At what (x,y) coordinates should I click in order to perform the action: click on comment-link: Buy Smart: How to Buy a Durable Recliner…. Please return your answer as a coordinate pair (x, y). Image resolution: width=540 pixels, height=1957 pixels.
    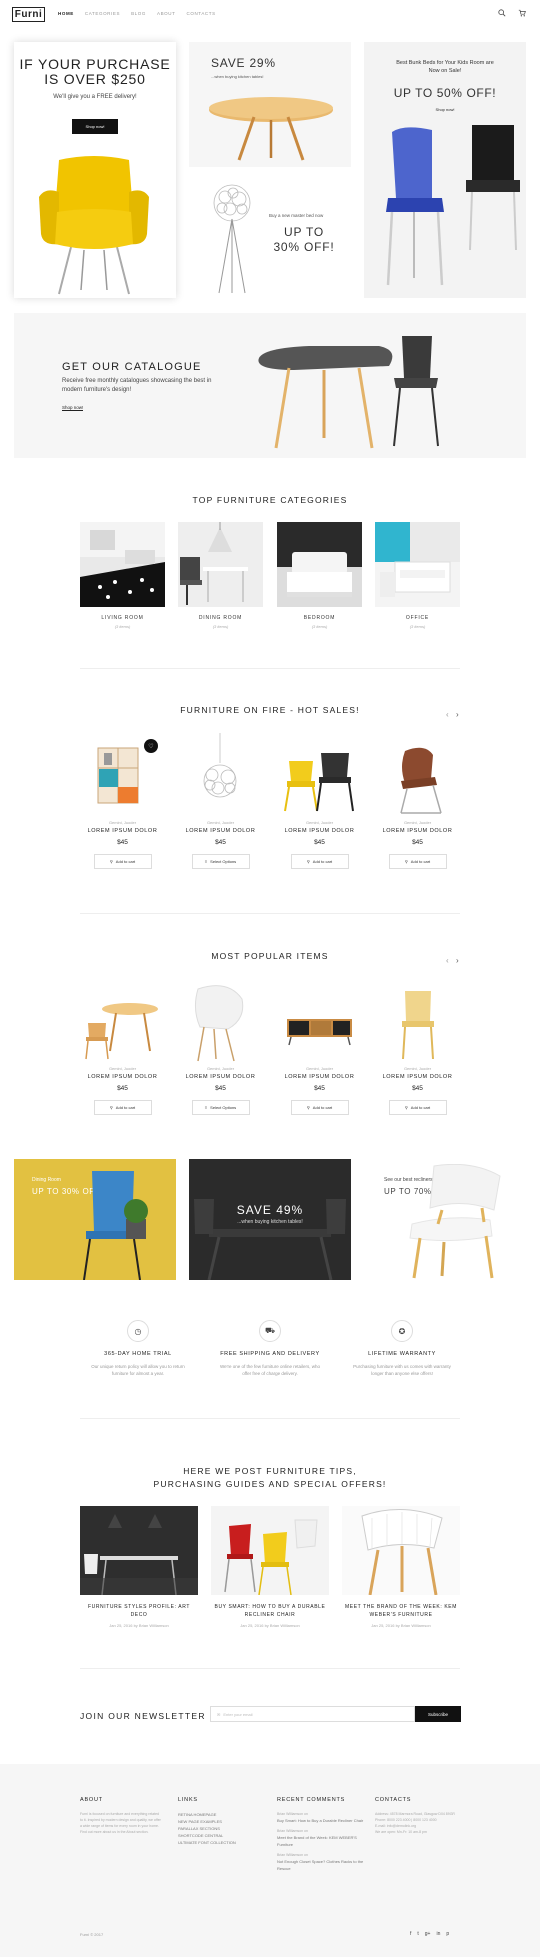
    Looking at the image, I should click on (322, 1820).